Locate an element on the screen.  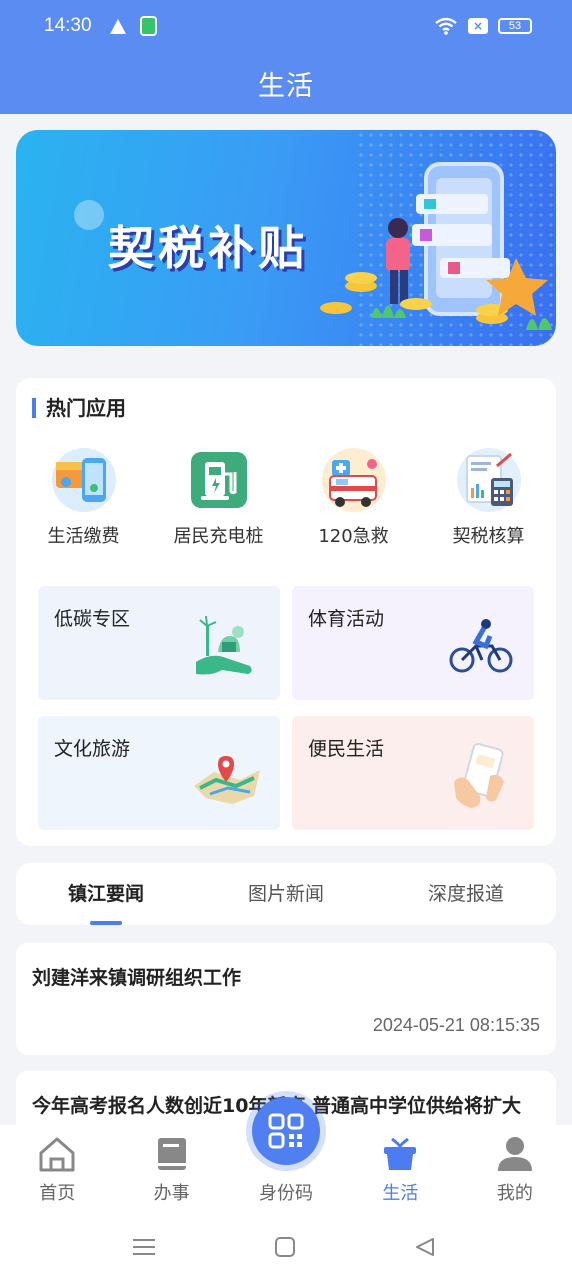
home-icon is located at coordinates (57, 1154).